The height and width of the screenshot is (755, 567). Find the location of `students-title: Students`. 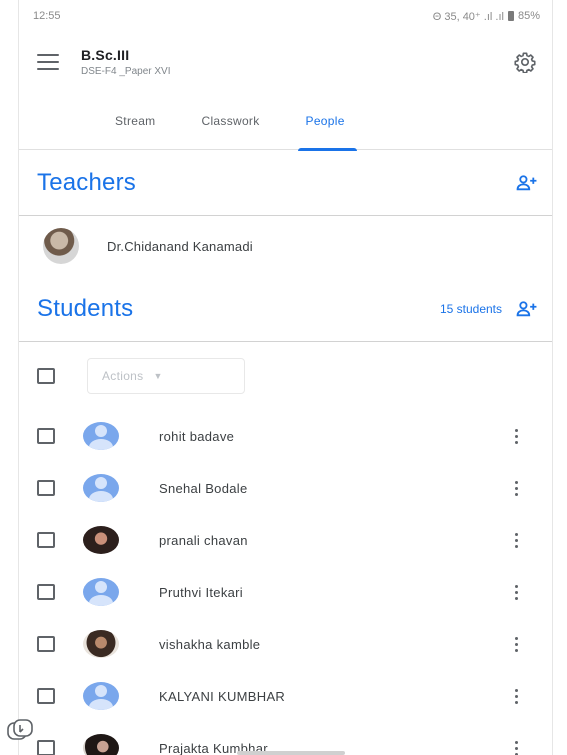

students-title: Students is located at coordinates (85, 308).